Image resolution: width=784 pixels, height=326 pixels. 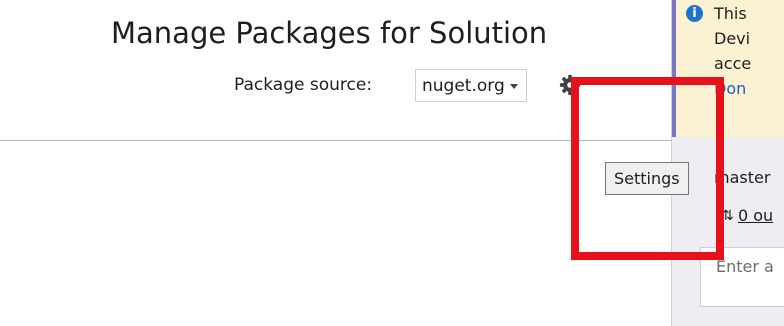 What do you see at coordinates (329, 33) in the screenshot?
I see `page-title: Manage Packages for Solution` at bounding box center [329, 33].